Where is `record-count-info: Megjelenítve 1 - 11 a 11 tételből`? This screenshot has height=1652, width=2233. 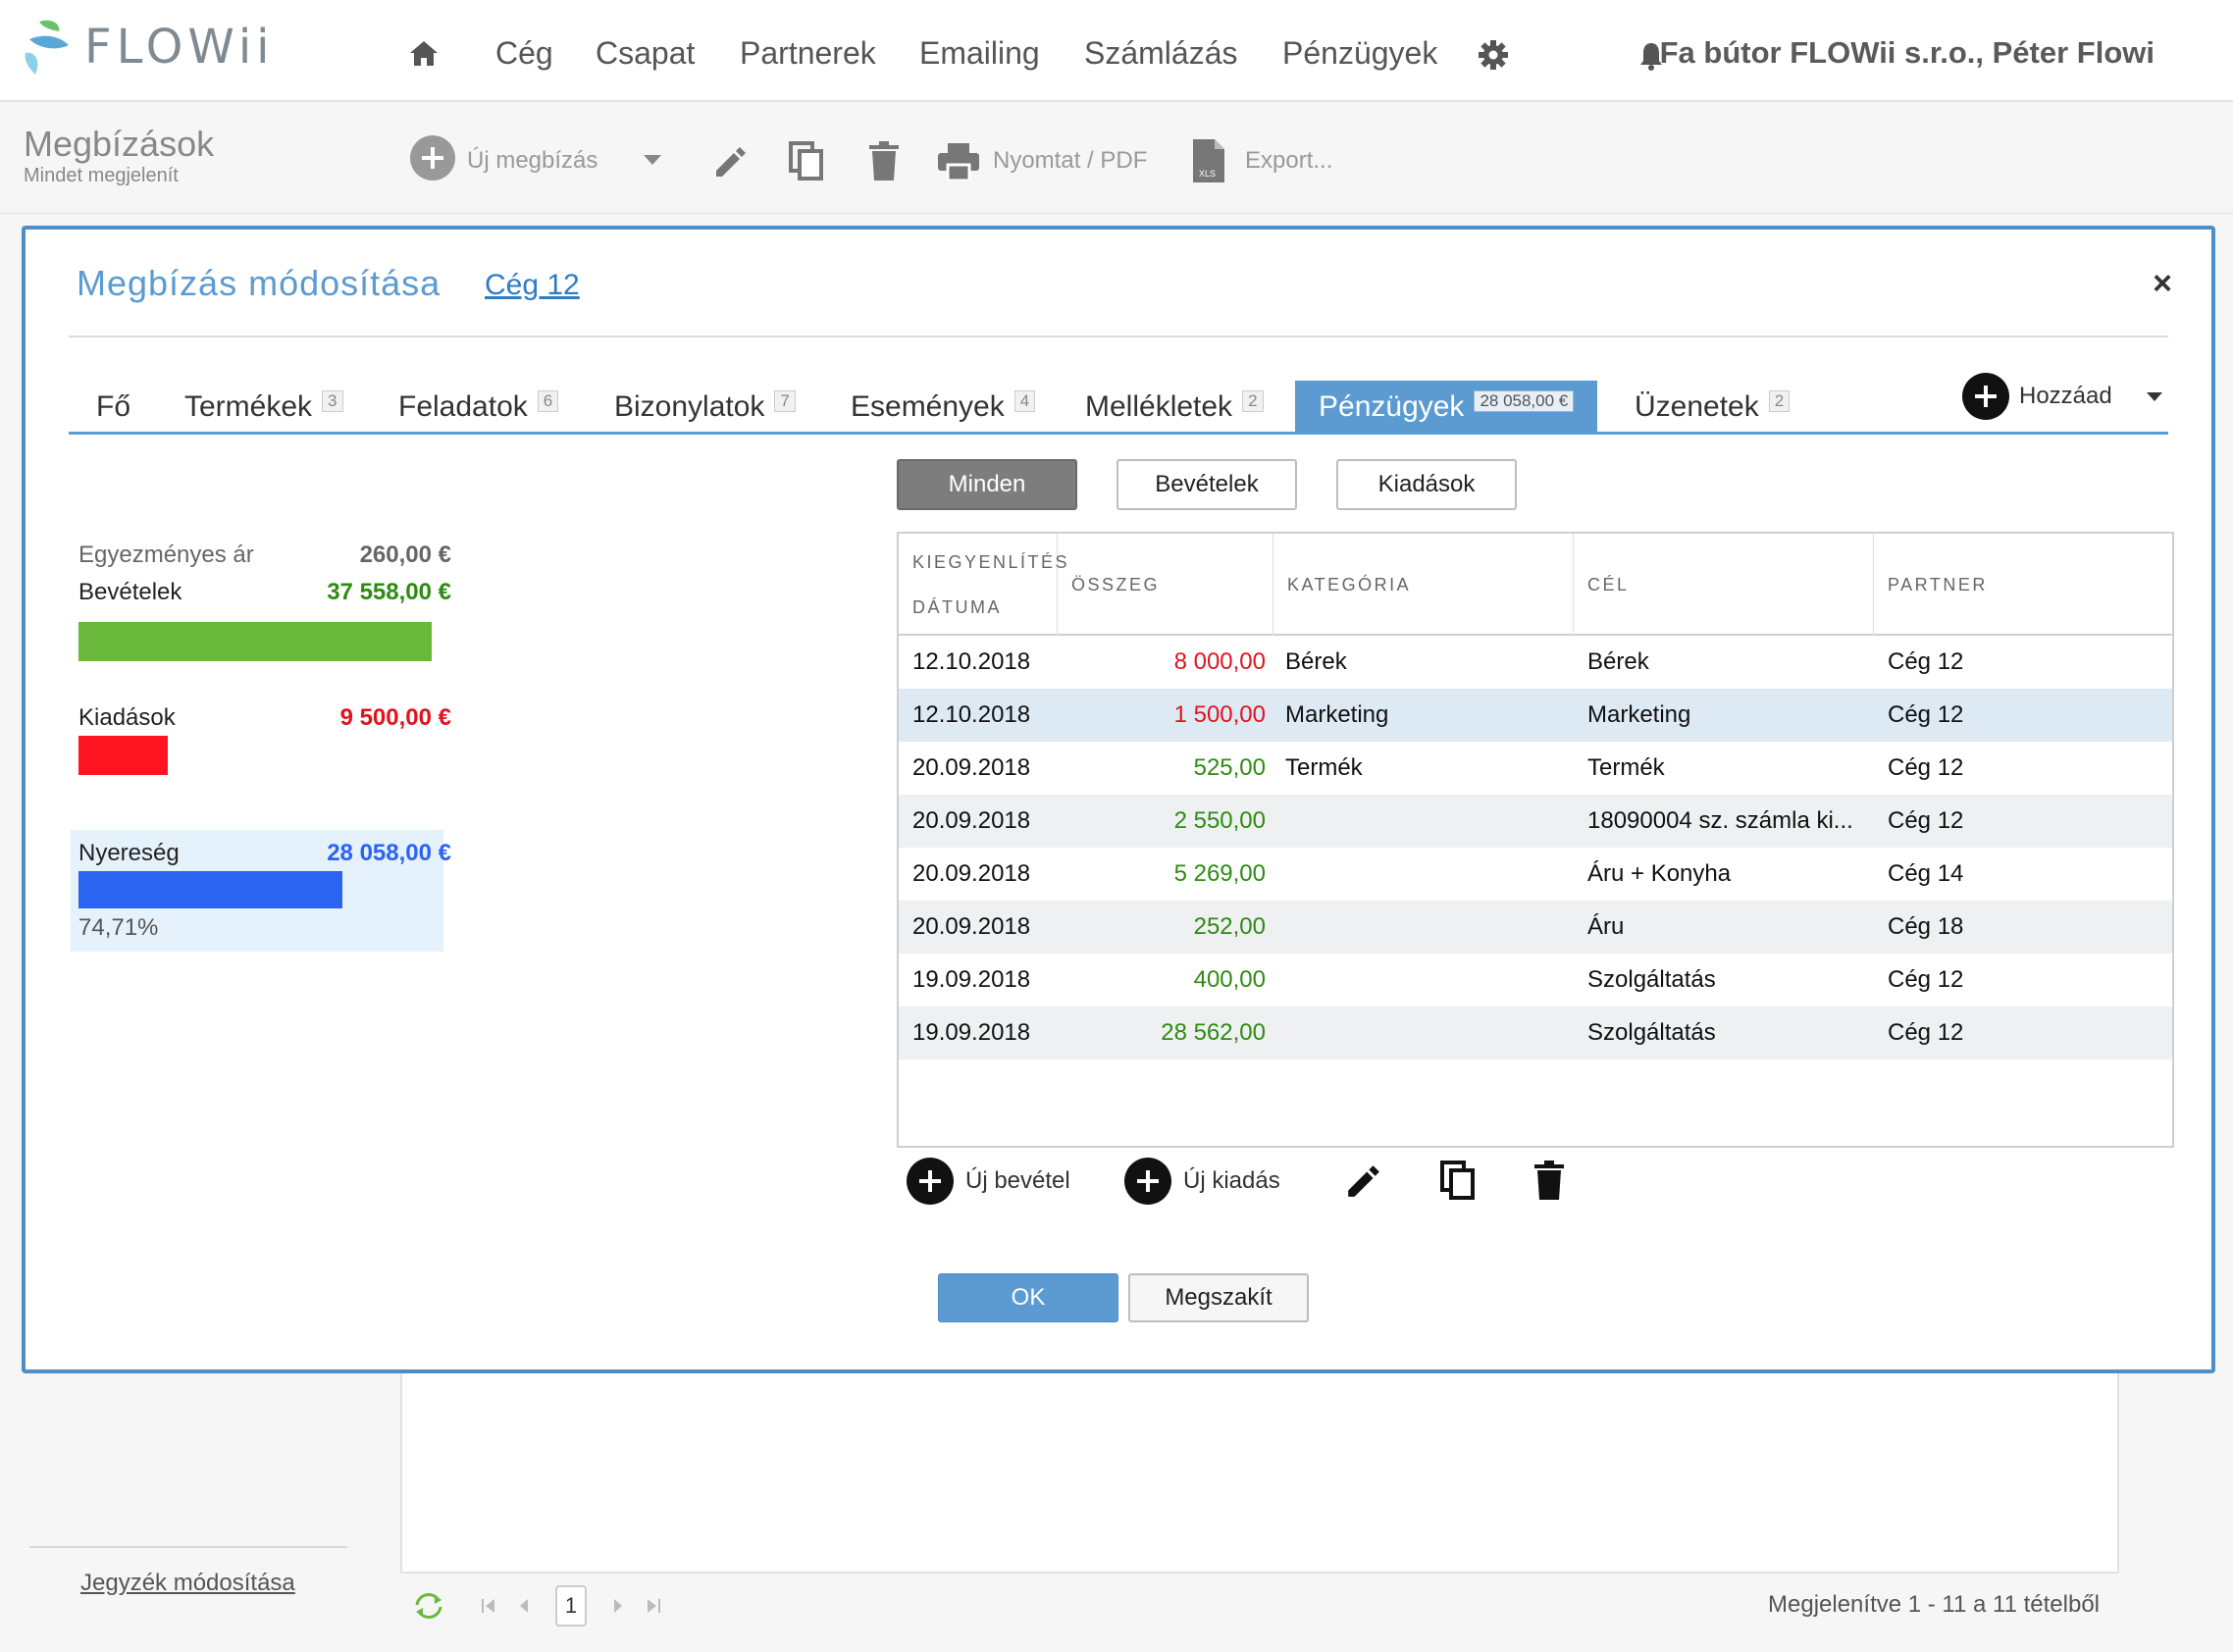 record-count-info: Megjelenítve 1 - 11 a 11 tételből is located at coordinates (1934, 1604).